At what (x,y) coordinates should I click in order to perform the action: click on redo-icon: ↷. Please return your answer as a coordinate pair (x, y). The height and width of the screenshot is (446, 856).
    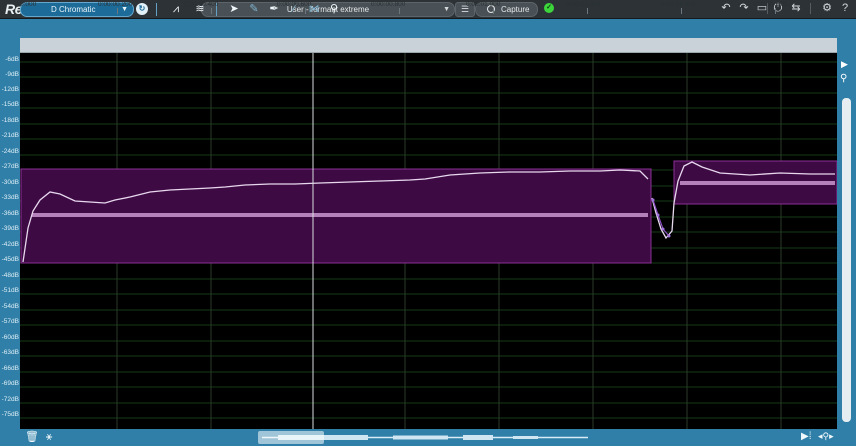
    Looking at the image, I should click on (744, 8).